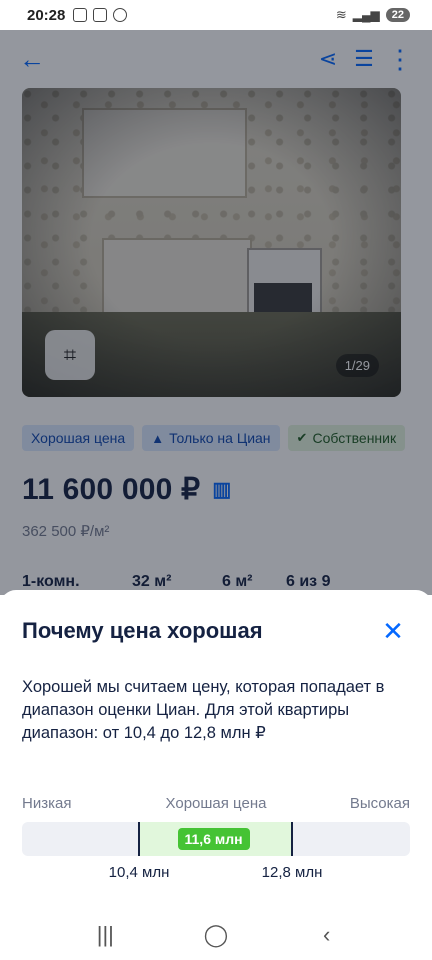 The image size is (432, 960). Describe the element at coordinates (120, 15) in the screenshot. I see `telegram-icon` at that location.